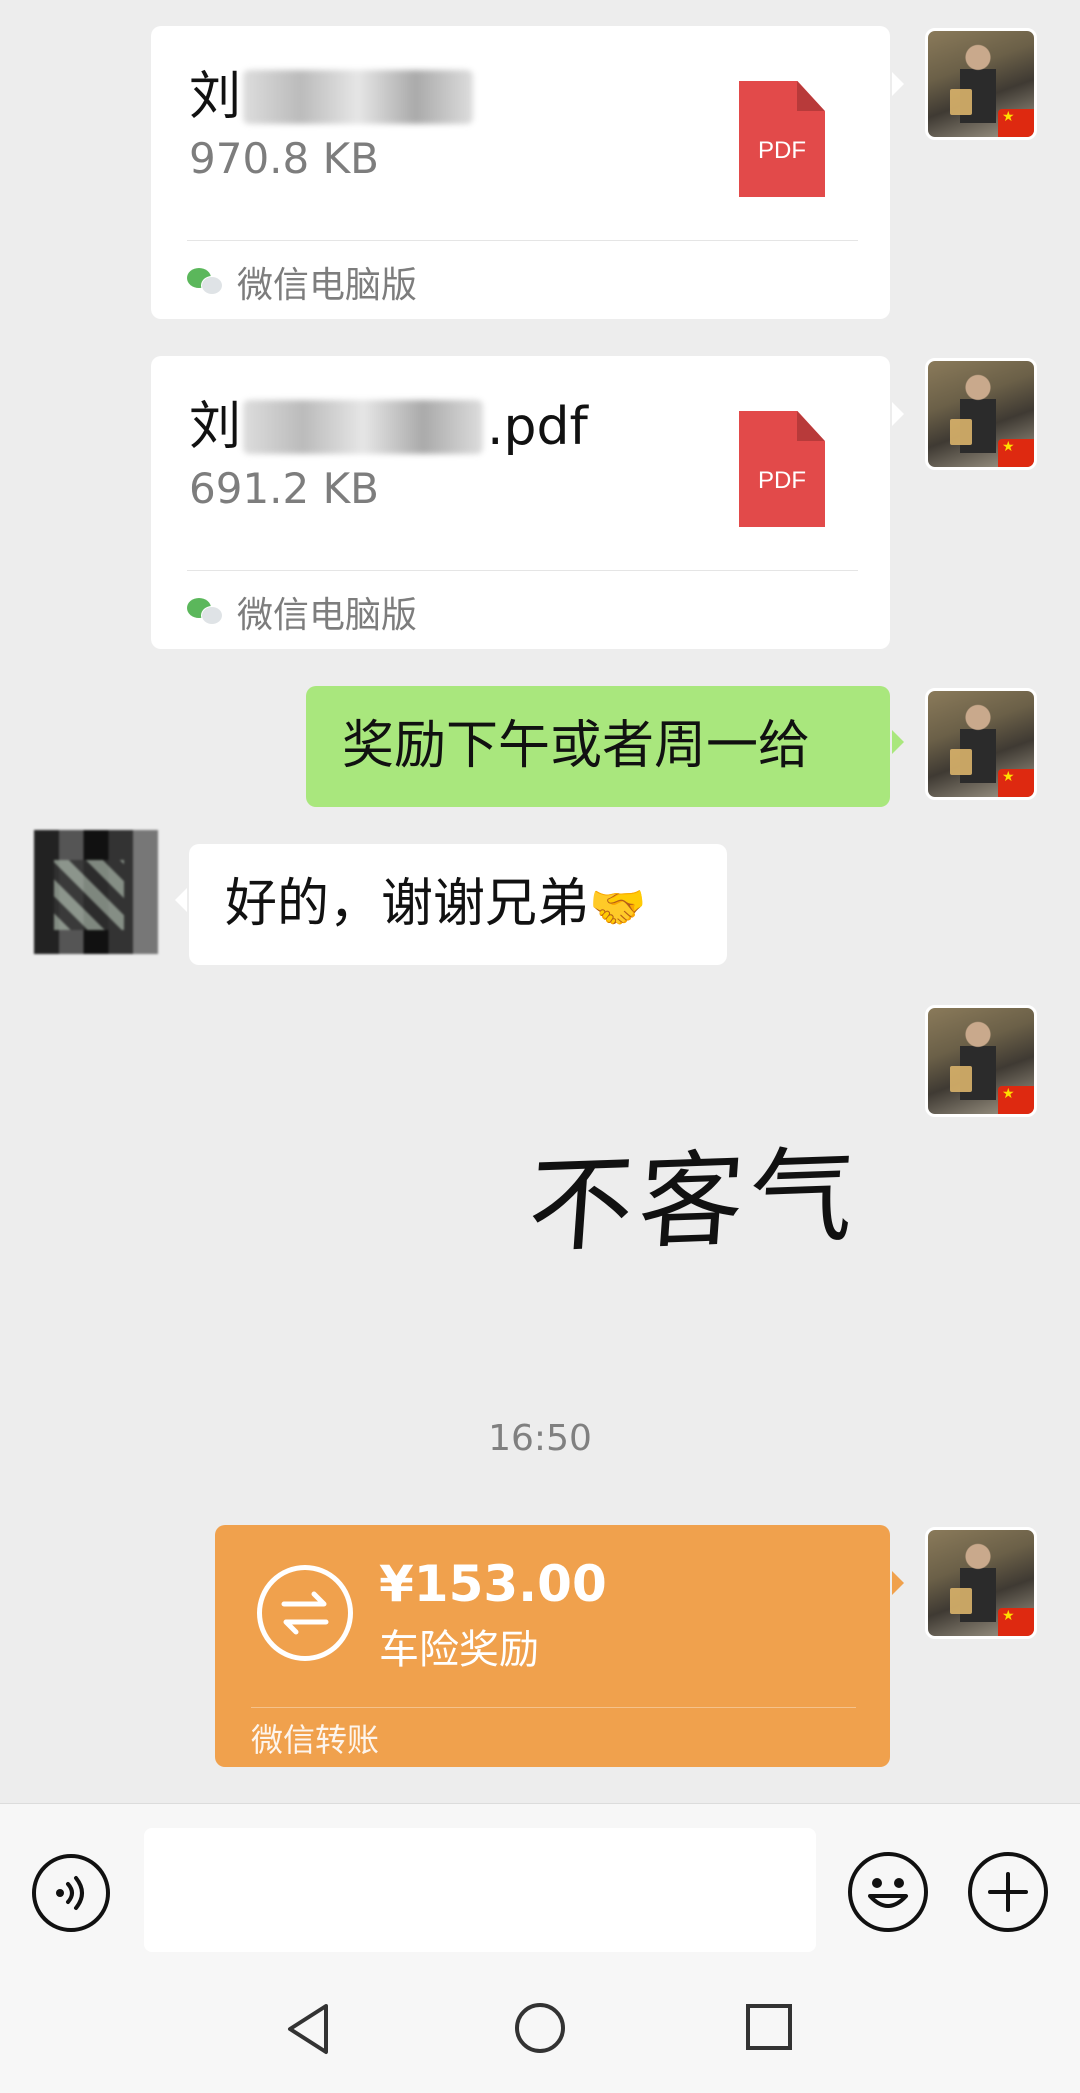 This screenshot has width=1080, height=2093. I want to click on plus-icon, so click(1008, 1892).